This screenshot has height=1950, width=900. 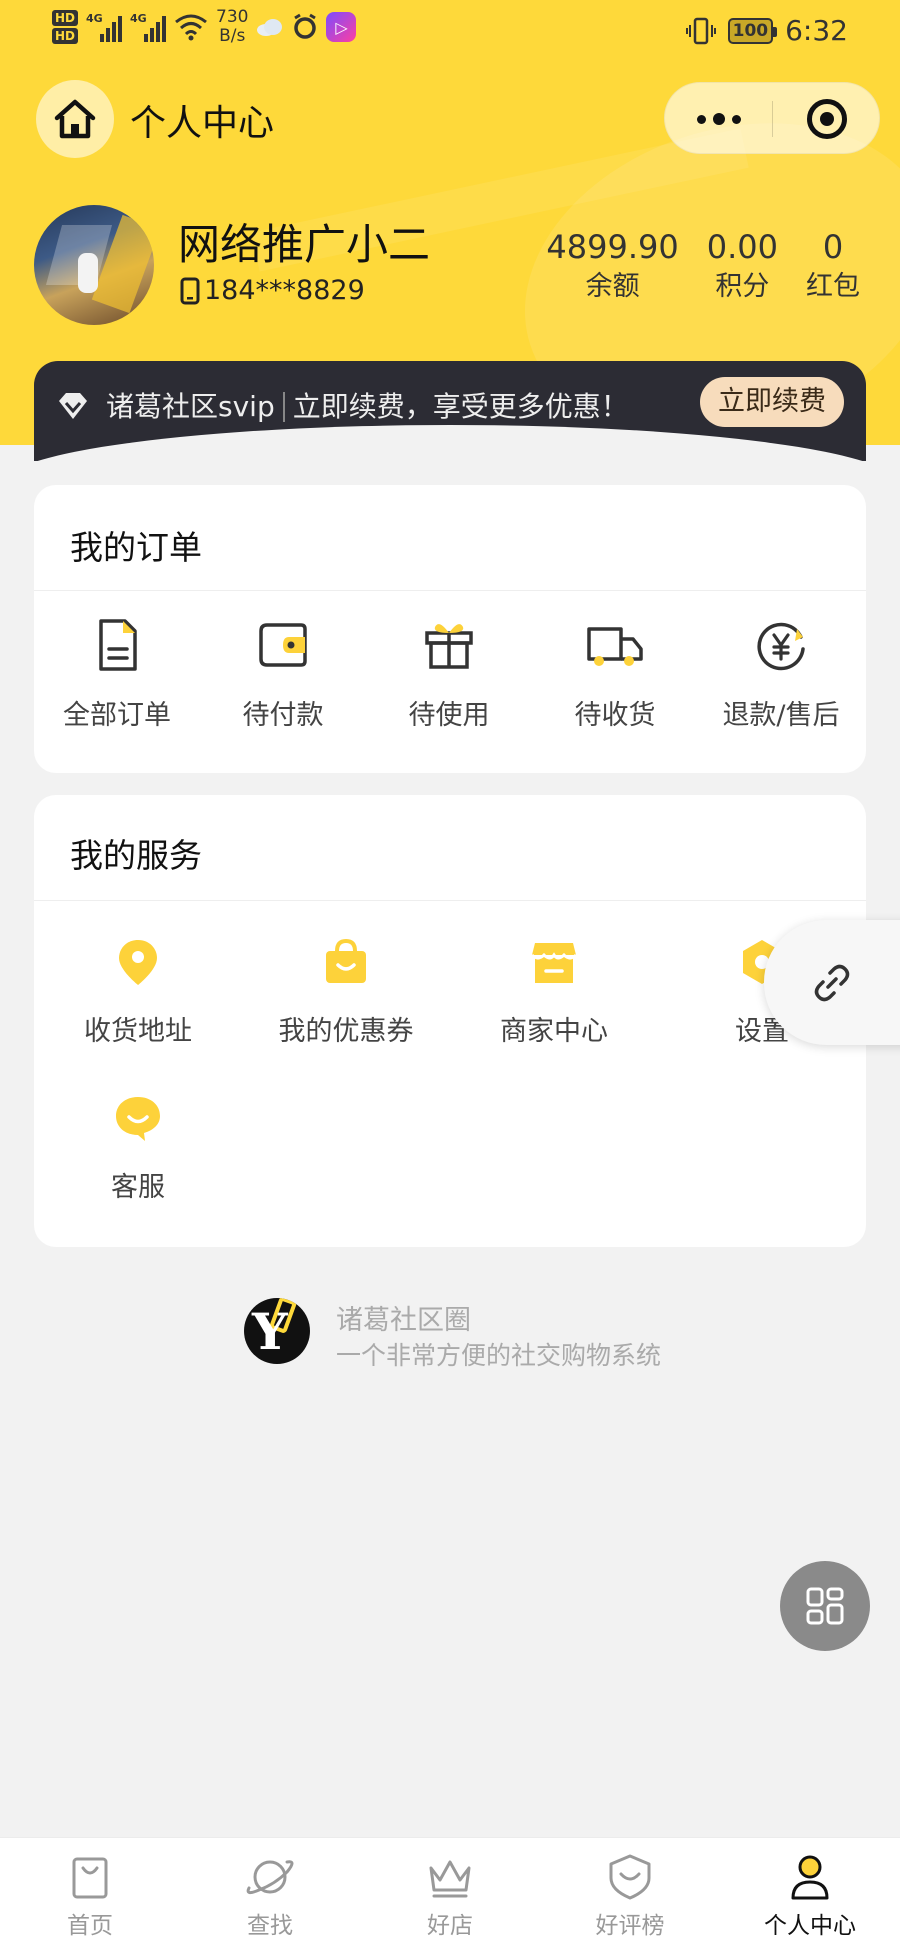 What do you see at coordinates (630, 1877) in the screenshot?
I see `shield-smile-icon` at bounding box center [630, 1877].